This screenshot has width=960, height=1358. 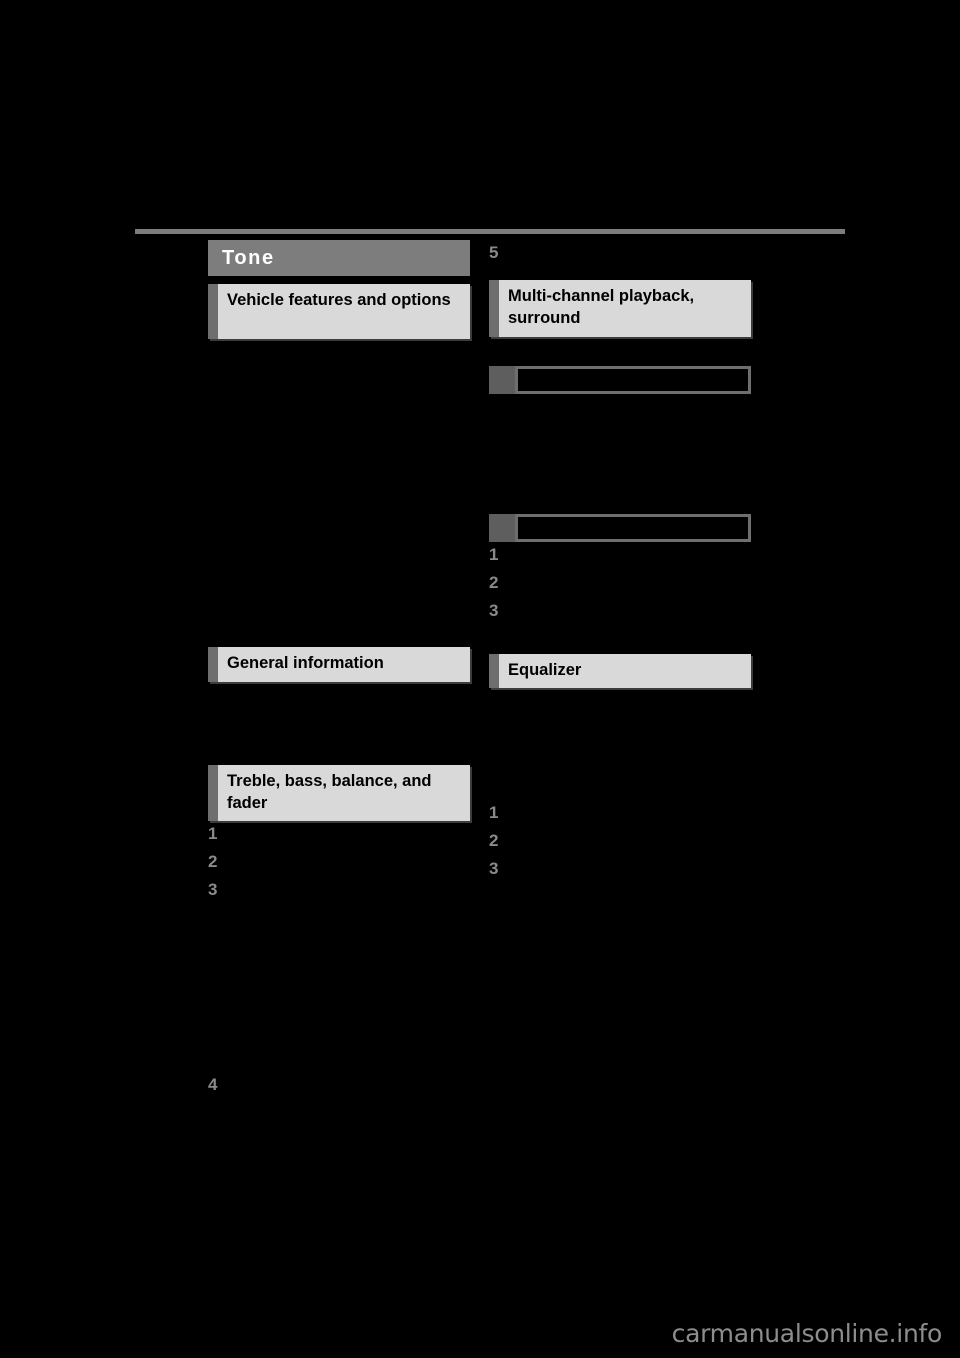 I want to click on section-header-vehicle-features: Vehicle features and options, so click(x=339, y=311).